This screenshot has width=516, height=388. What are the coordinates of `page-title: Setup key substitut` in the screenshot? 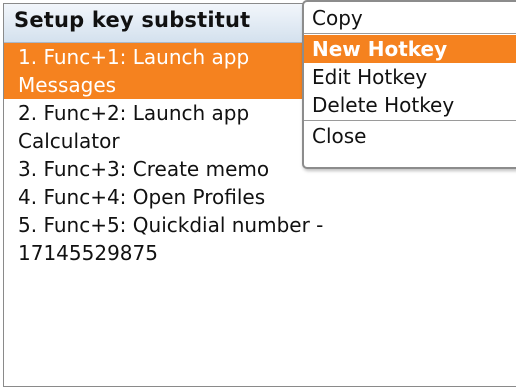 It's located at (132, 20).